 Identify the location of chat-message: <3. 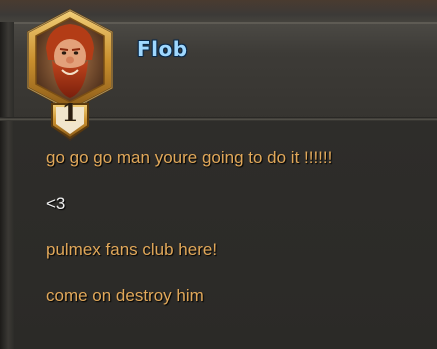
(56, 203).